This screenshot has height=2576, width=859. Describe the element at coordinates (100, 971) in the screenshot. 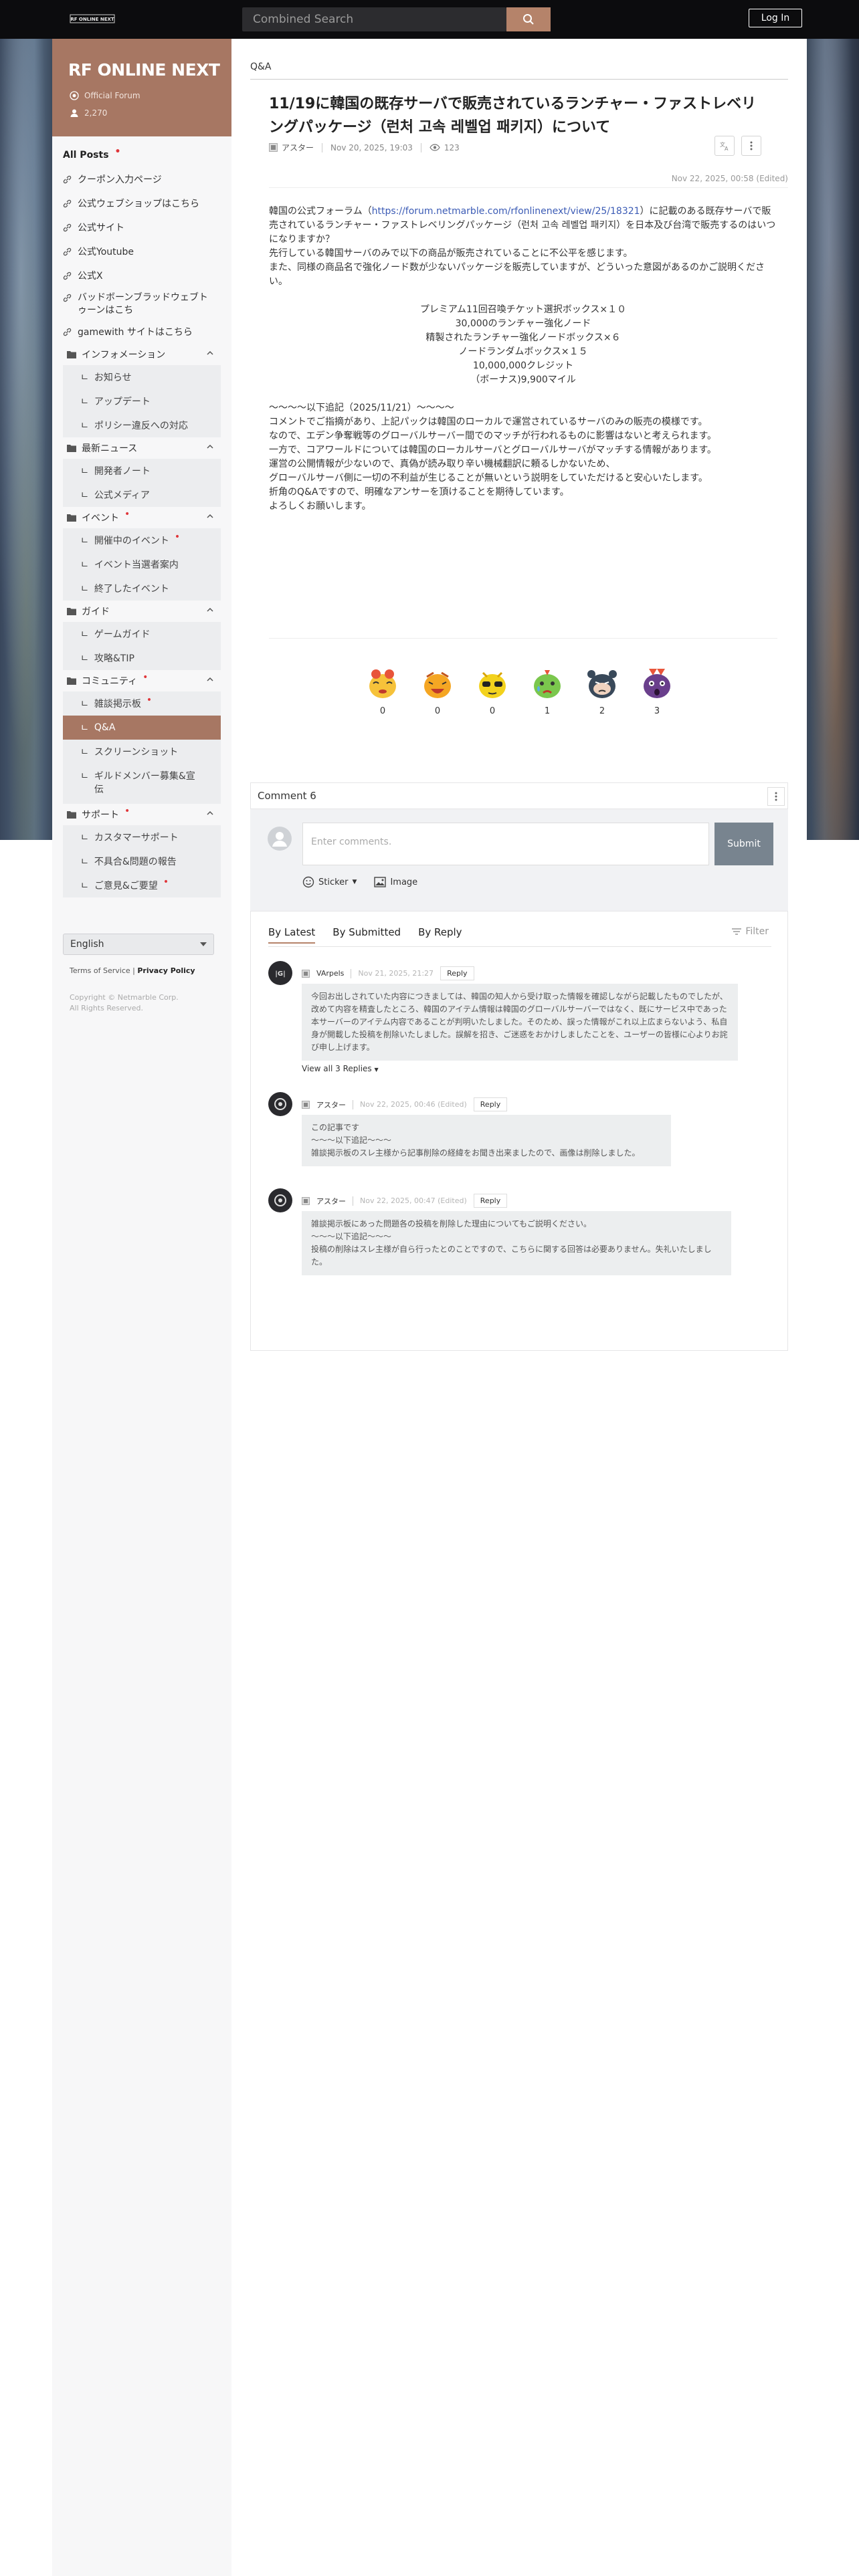

I see `terms-link: Terms of Service` at that location.